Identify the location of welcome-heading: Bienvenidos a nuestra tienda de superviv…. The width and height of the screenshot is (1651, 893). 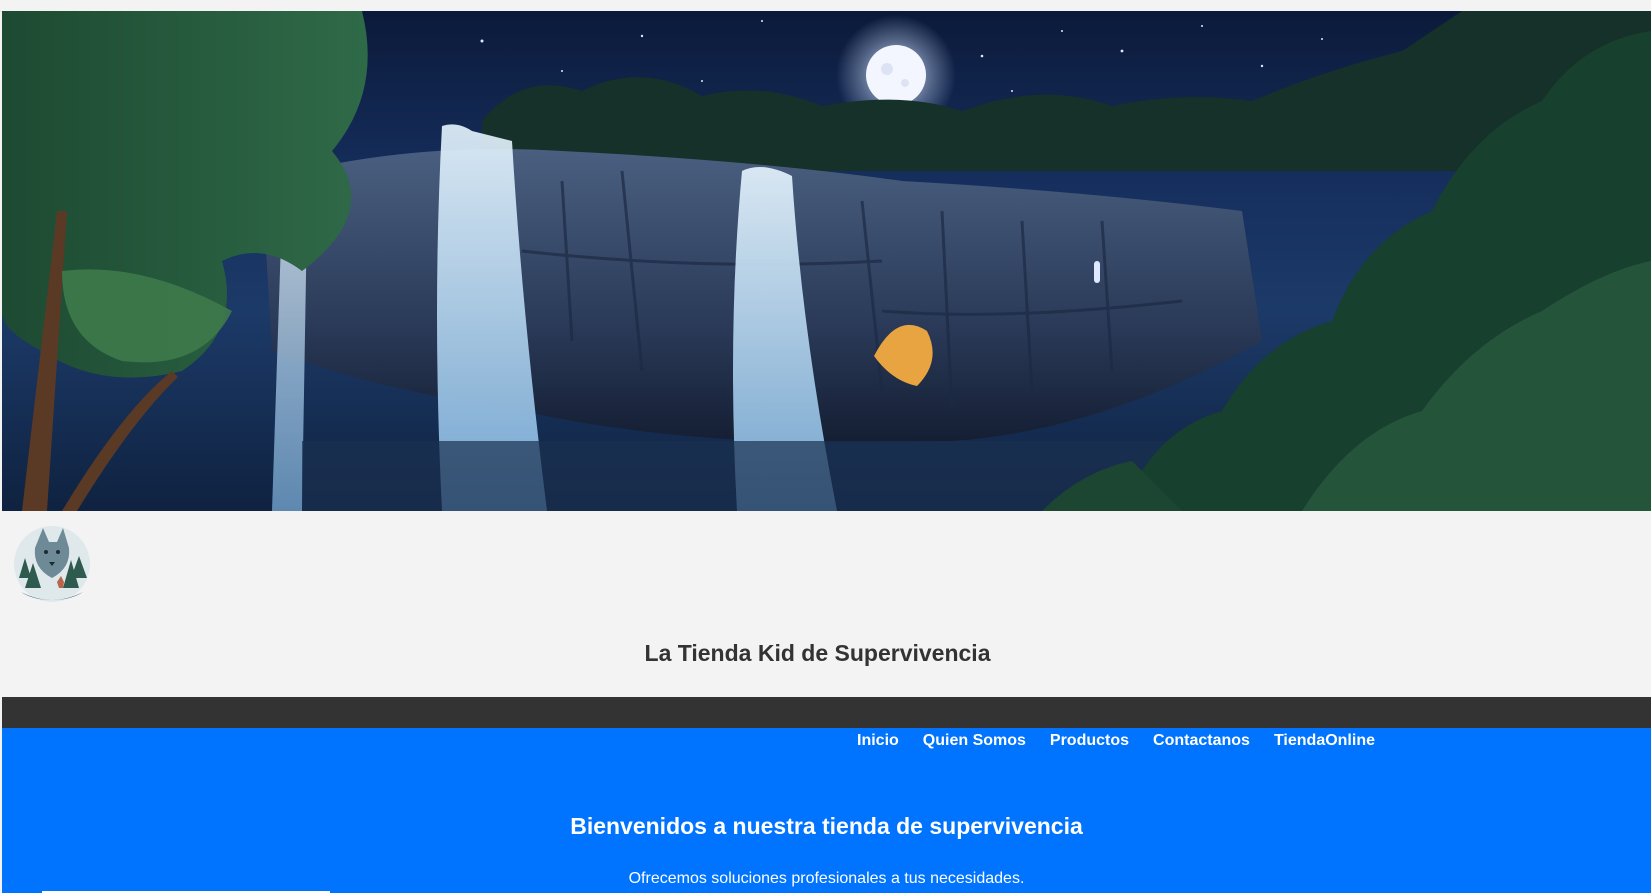
(825, 826).